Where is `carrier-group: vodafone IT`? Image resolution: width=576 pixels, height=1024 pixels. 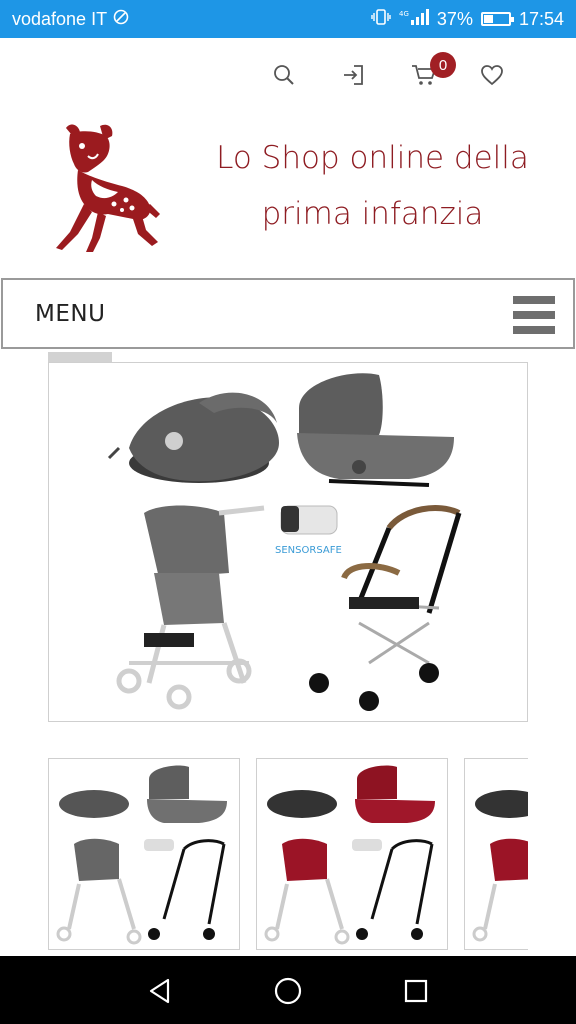
carrier-group: vodafone IT is located at coordinates (70, 19).